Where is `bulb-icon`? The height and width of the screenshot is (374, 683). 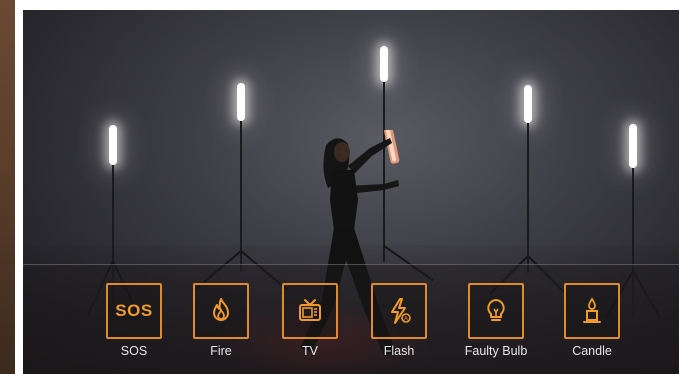 bulb-icon is located at coordinates (496, 310).